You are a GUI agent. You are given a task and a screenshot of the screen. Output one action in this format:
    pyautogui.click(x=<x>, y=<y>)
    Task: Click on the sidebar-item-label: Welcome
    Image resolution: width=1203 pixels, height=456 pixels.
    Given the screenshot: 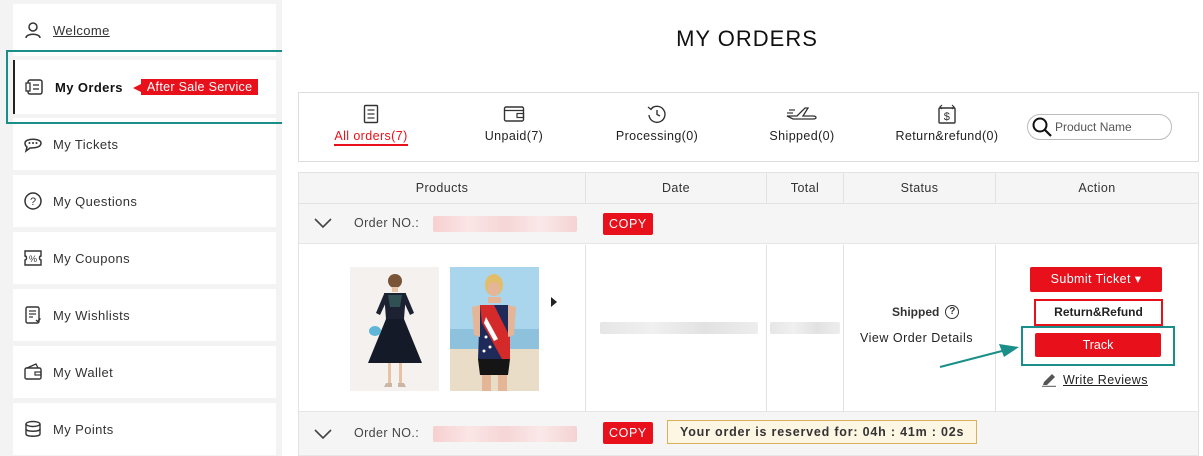 What is the action you would take?
    pyautogui.click(x=81, y=30)
    